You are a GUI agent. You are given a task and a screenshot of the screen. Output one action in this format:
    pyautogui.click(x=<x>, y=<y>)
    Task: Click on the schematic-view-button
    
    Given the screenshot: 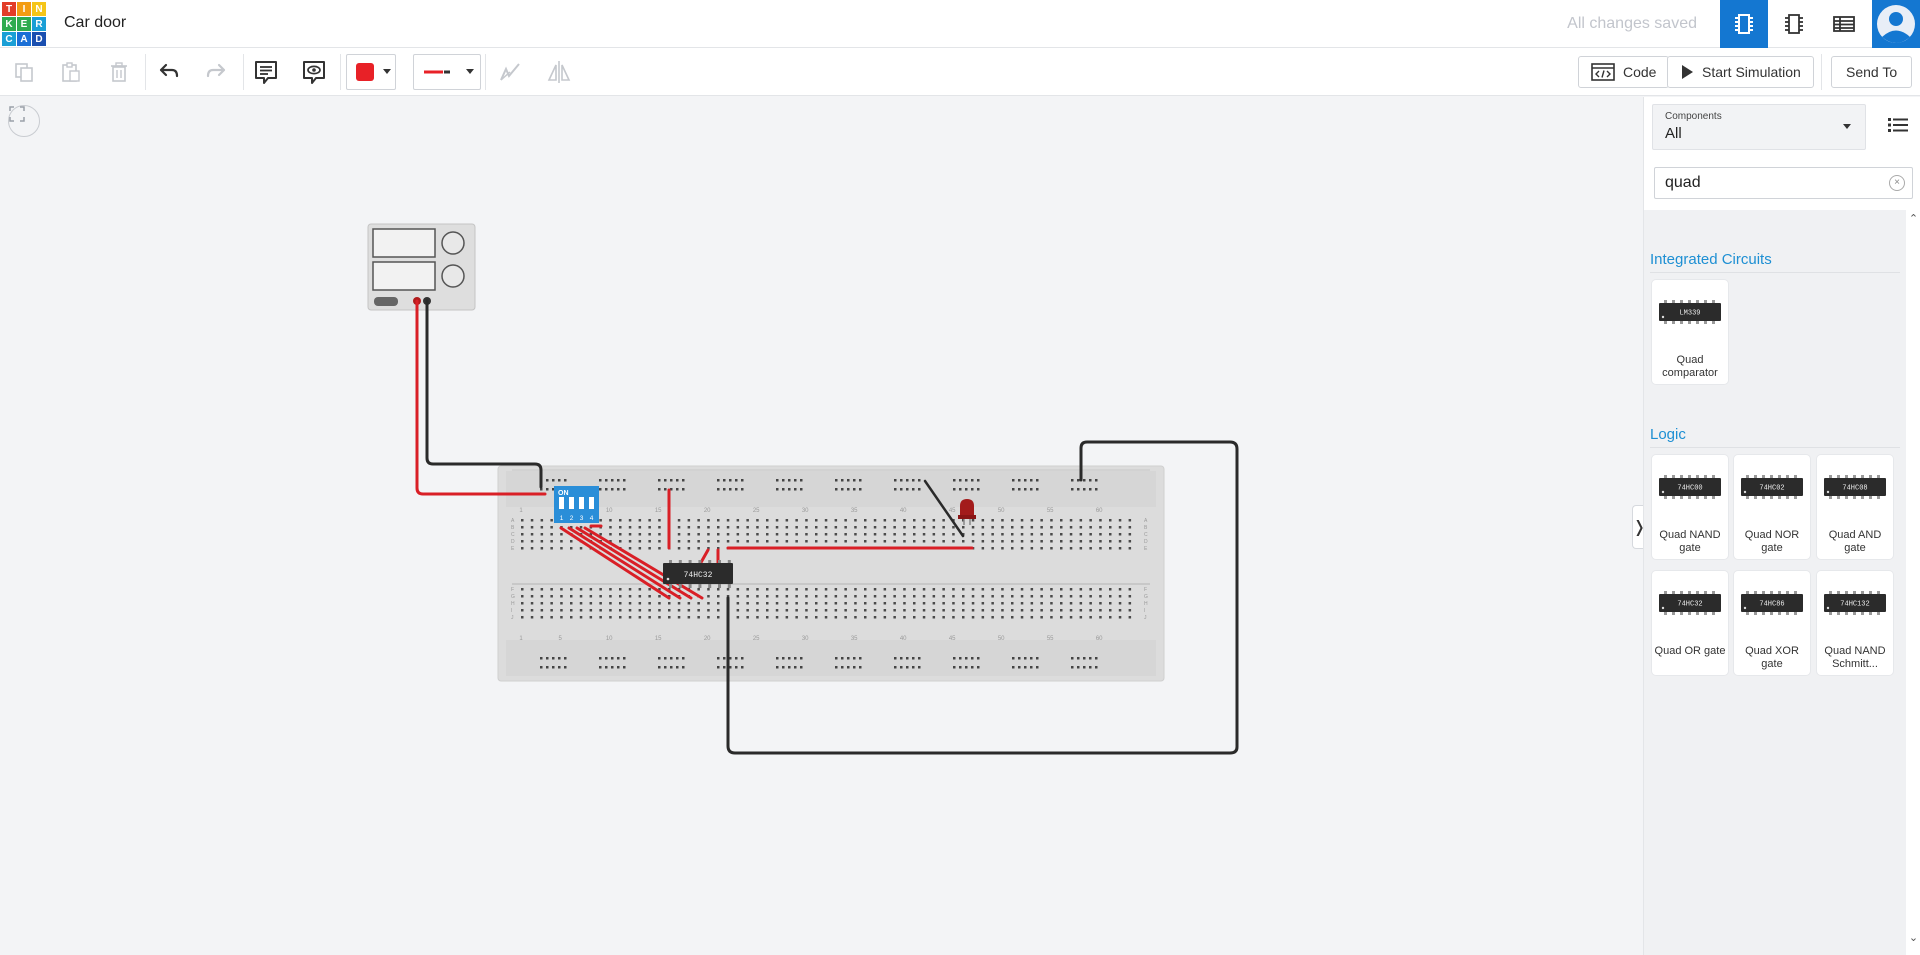 What is the action you would take?
    pyautogui.click(x=1794, y=24)
    